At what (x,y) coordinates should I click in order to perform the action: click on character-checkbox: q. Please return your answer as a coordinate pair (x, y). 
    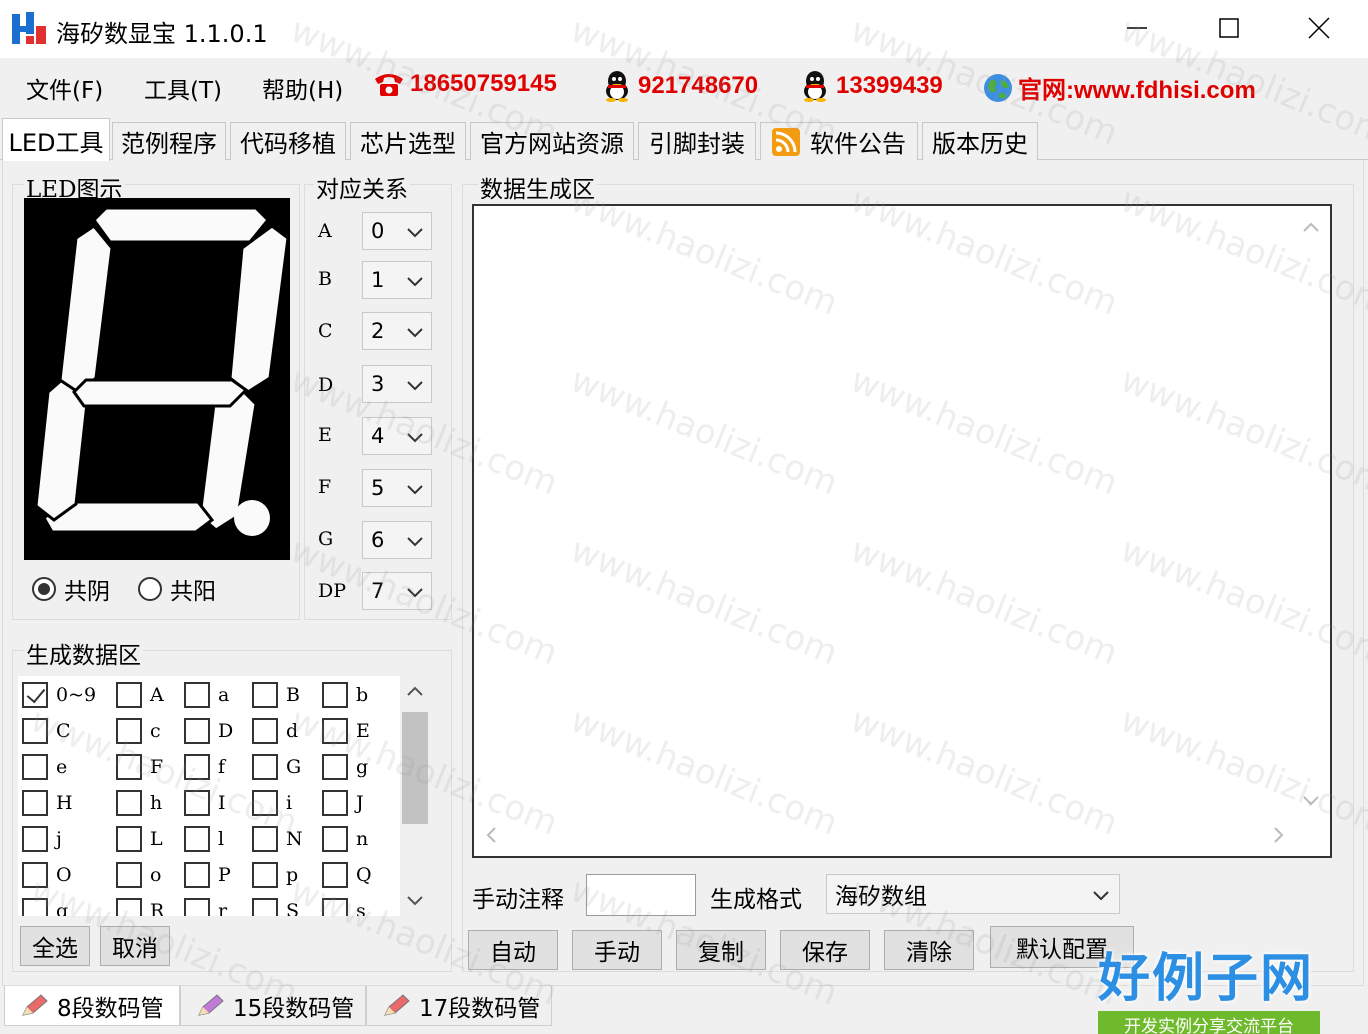
    Looking at the image, I should click on (45, 907).